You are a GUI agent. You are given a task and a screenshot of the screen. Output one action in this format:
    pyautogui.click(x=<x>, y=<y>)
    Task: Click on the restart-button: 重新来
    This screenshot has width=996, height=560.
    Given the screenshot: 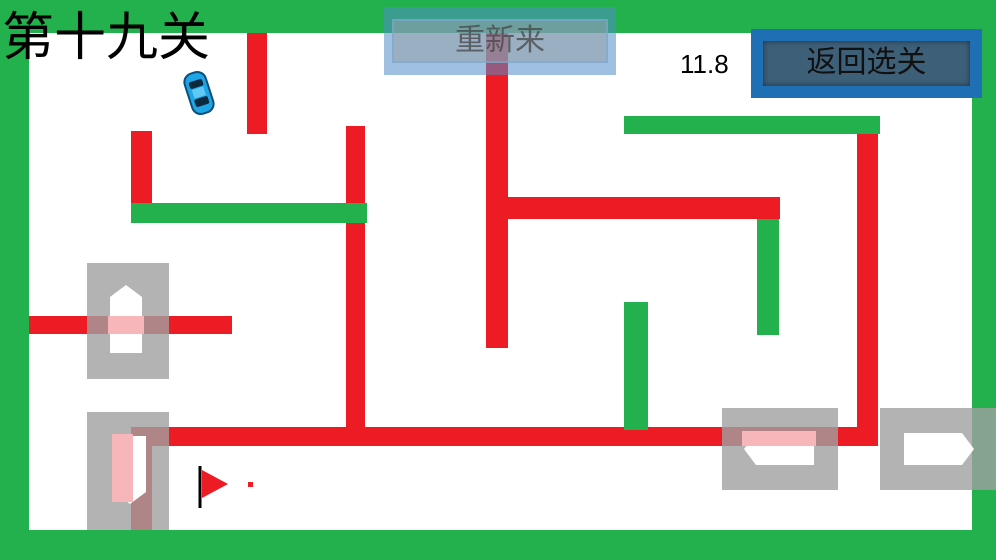 What is the action you would take?
    pyautogui.click(x=500, y=41)
    